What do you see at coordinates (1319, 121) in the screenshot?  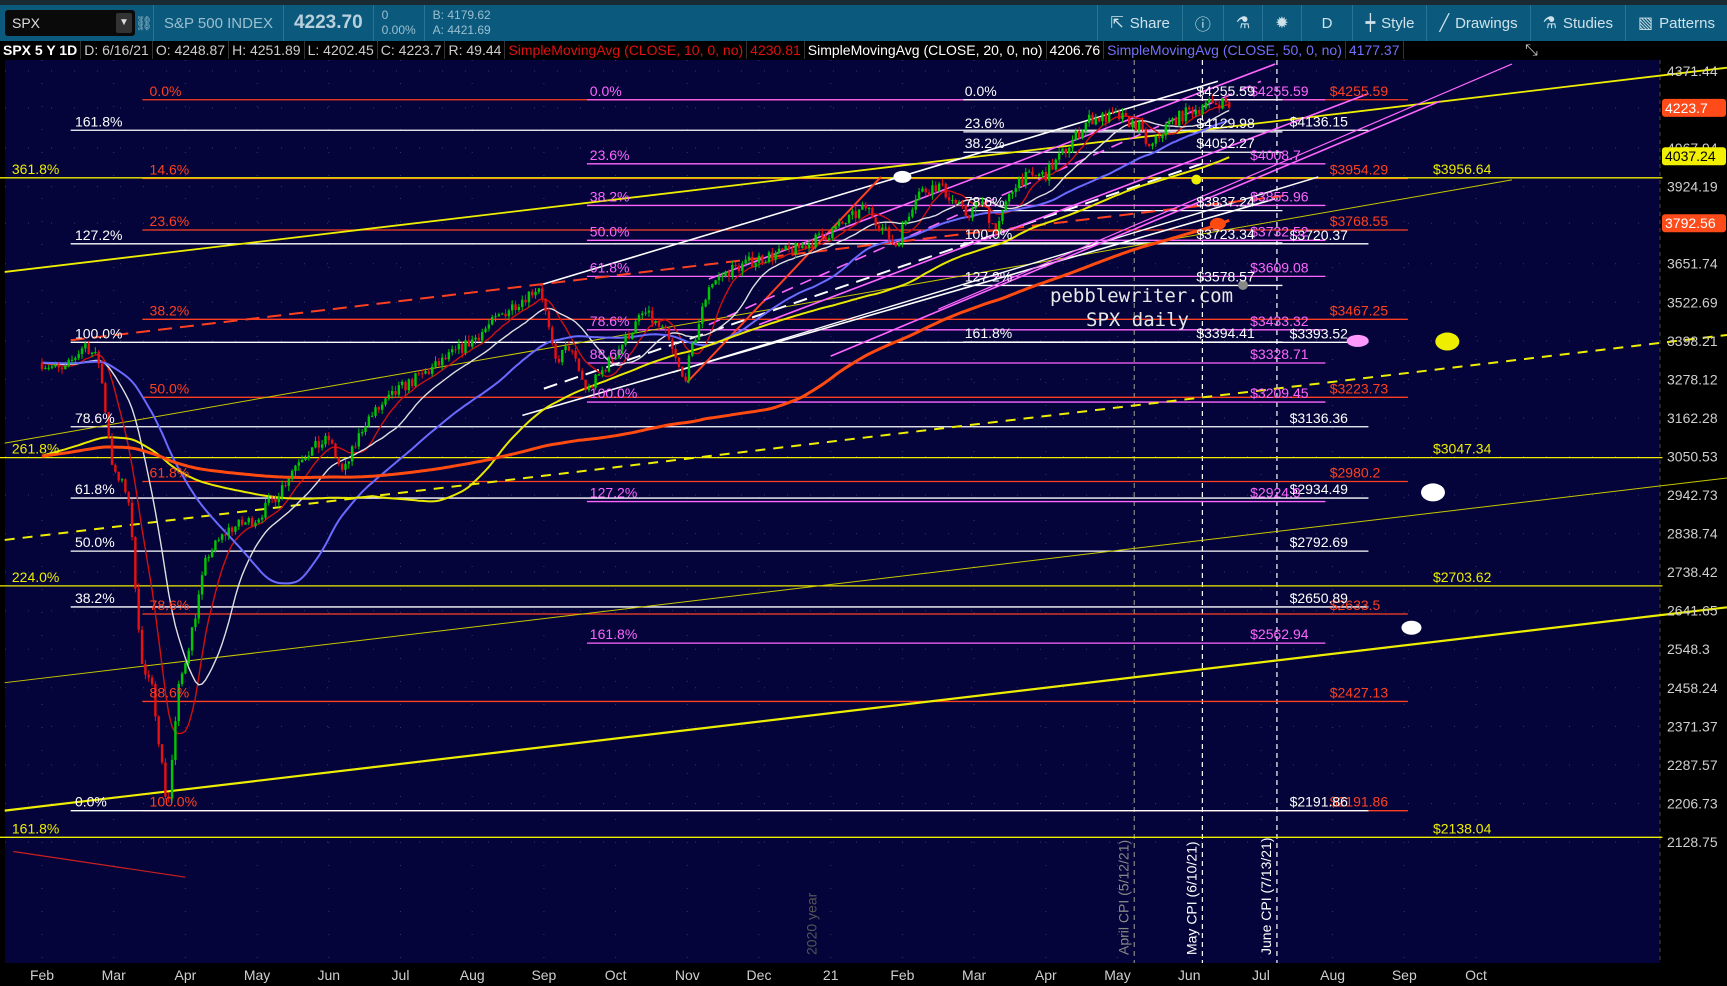 I see `fib-price-label: $4136.15` at bounding box center [1319, 121].